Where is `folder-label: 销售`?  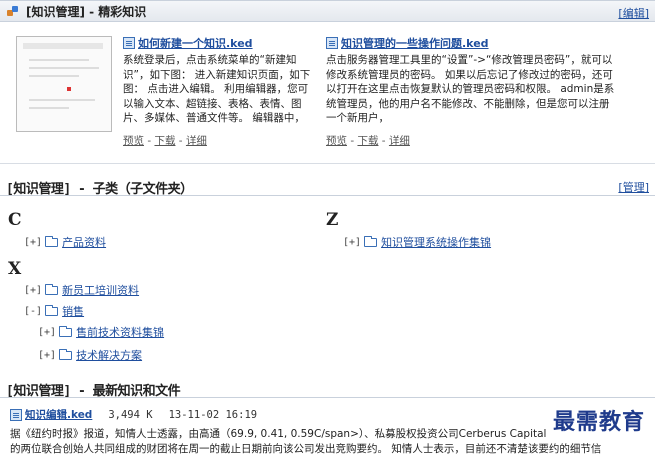
folder-label: 销售 is located at coordinates (73, 311).